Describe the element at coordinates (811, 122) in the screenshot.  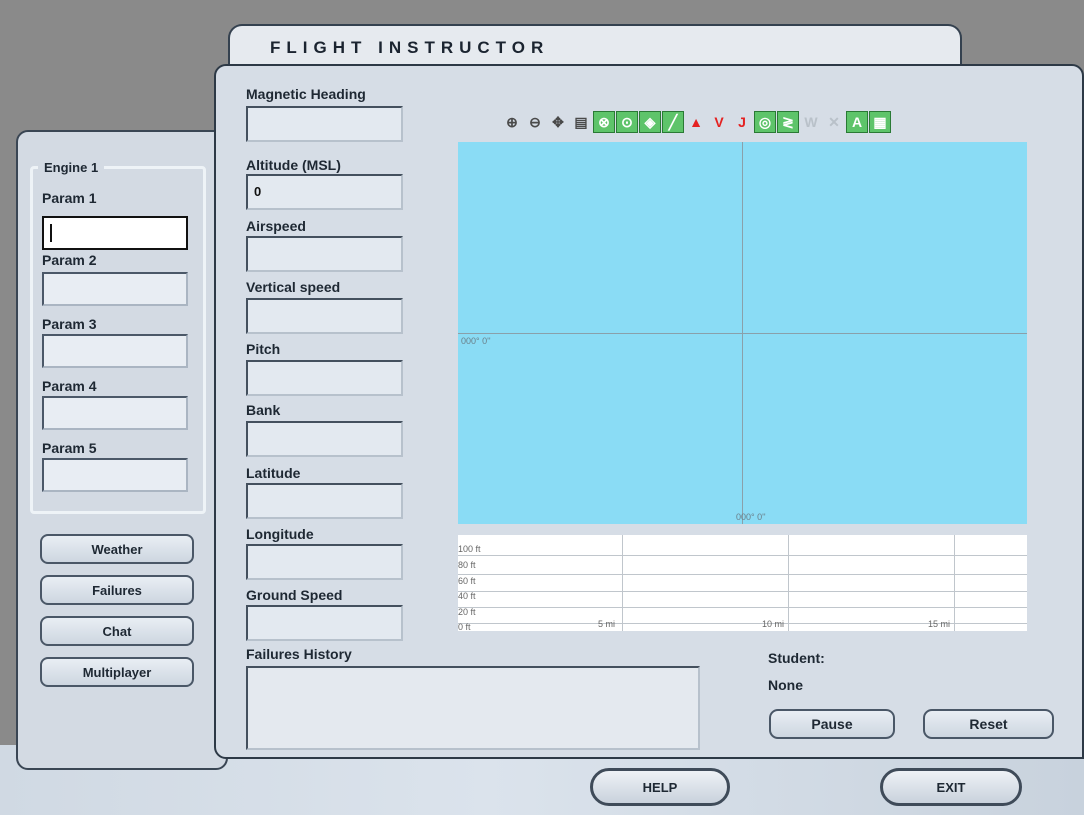
I see `w-icon: W` at that location.